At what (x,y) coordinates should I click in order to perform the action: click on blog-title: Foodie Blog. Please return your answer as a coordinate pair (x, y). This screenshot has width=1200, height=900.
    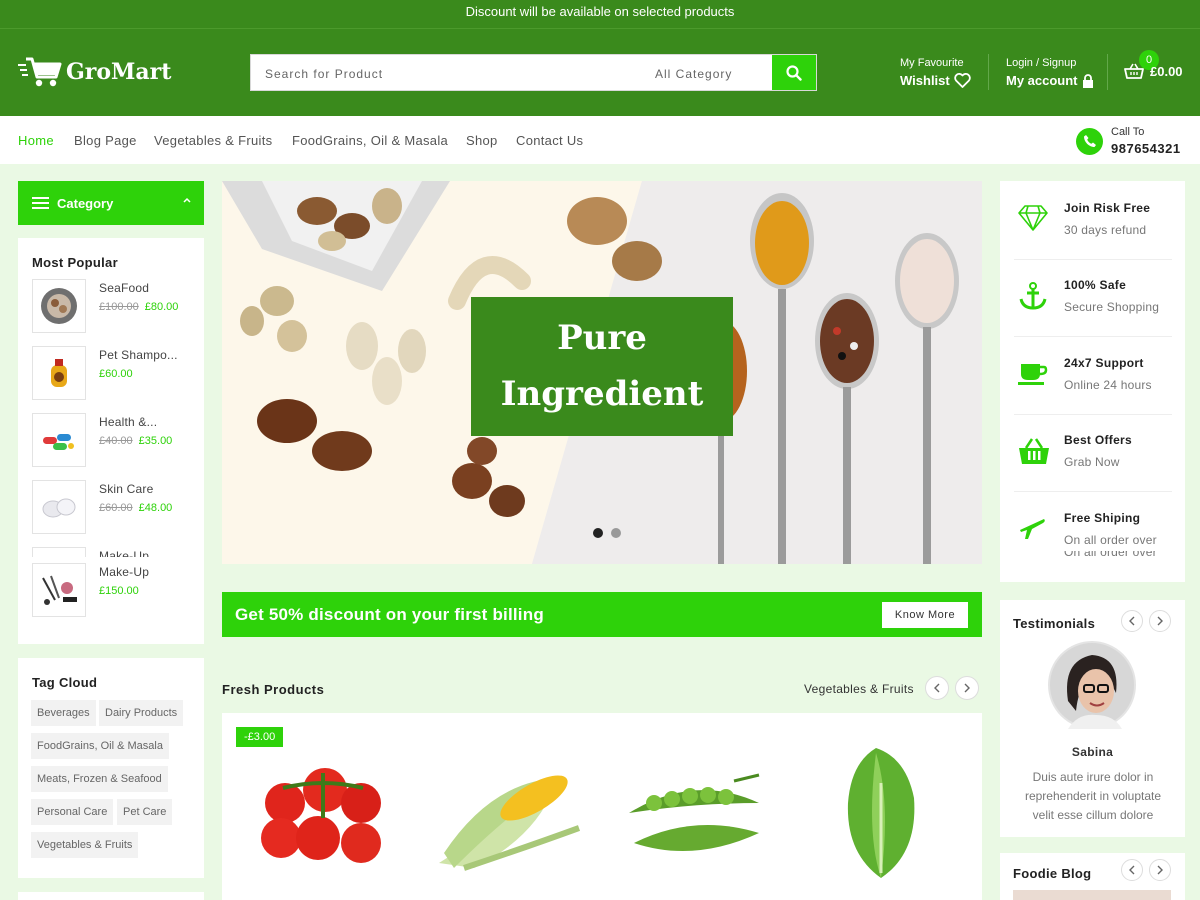
    Looking at the image, I should click on (1052, 873).